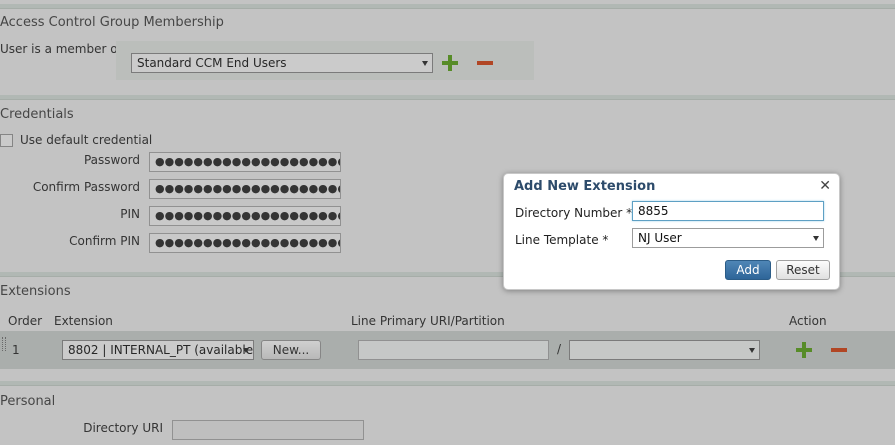 This screenshot has height=445, width=895. I want to click on drag-handle-icon, so click(4, 344).